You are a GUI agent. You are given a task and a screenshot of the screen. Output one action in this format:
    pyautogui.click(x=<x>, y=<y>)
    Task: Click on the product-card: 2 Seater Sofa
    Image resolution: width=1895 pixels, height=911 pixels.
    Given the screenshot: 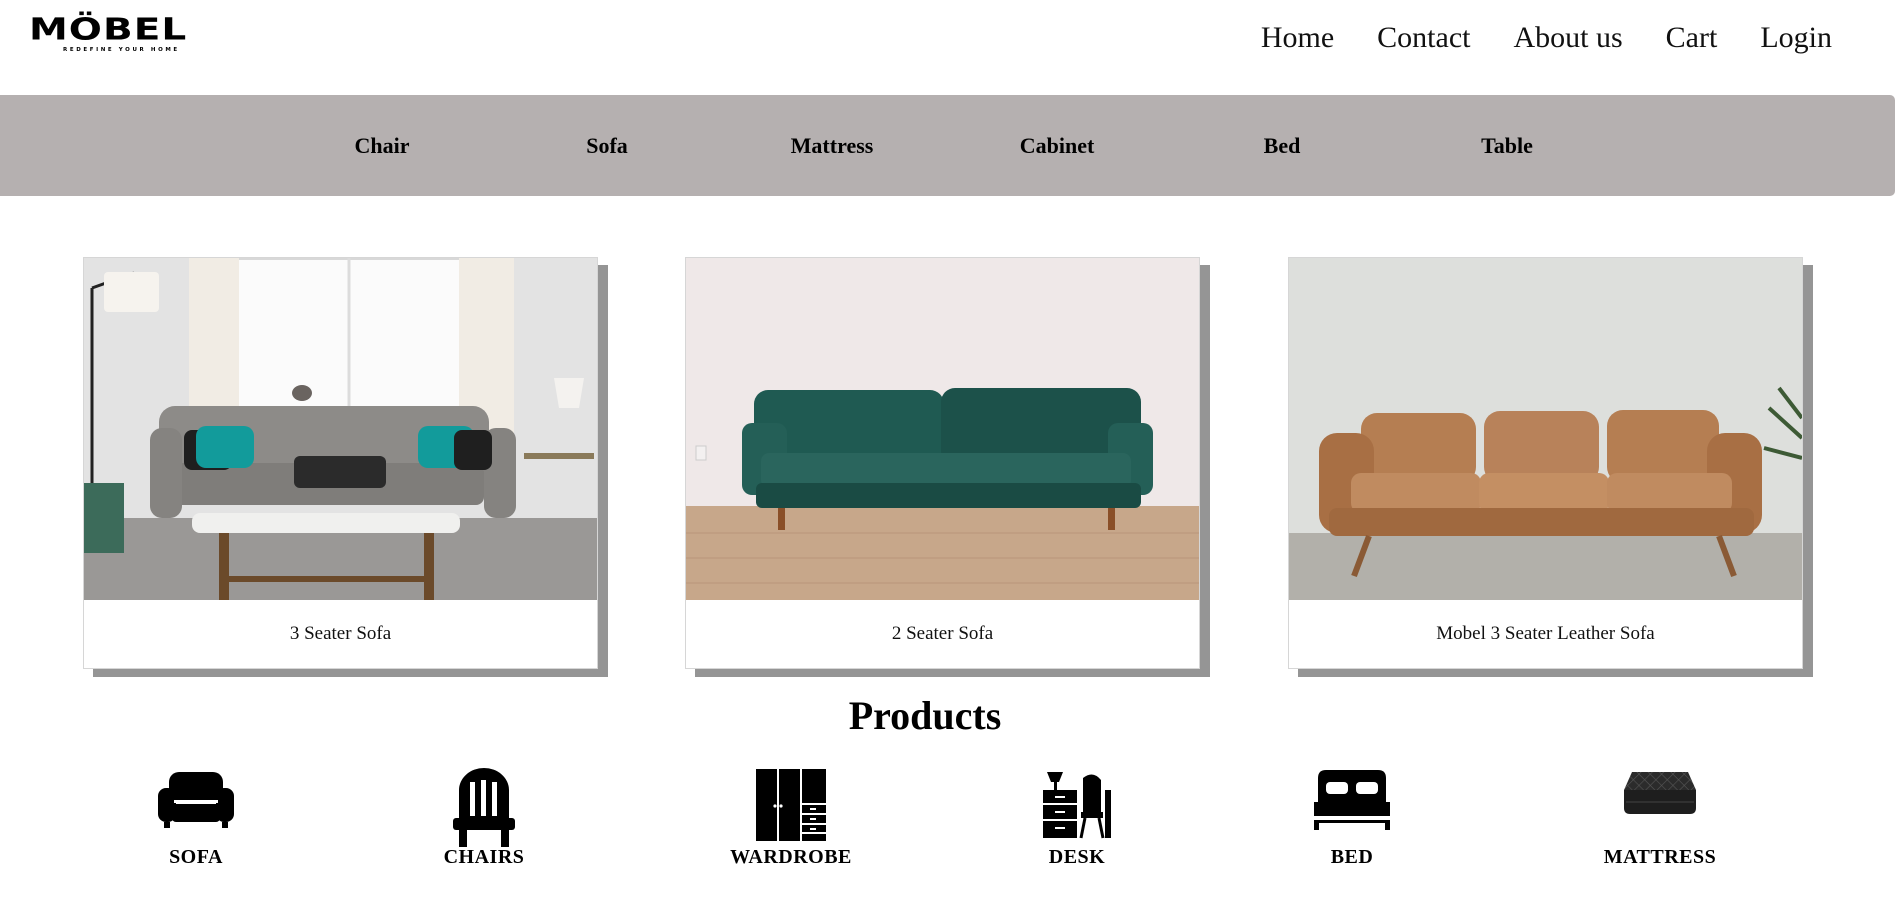 What is the action you would take?
    pyautogui.click(x=942, y=463)
    